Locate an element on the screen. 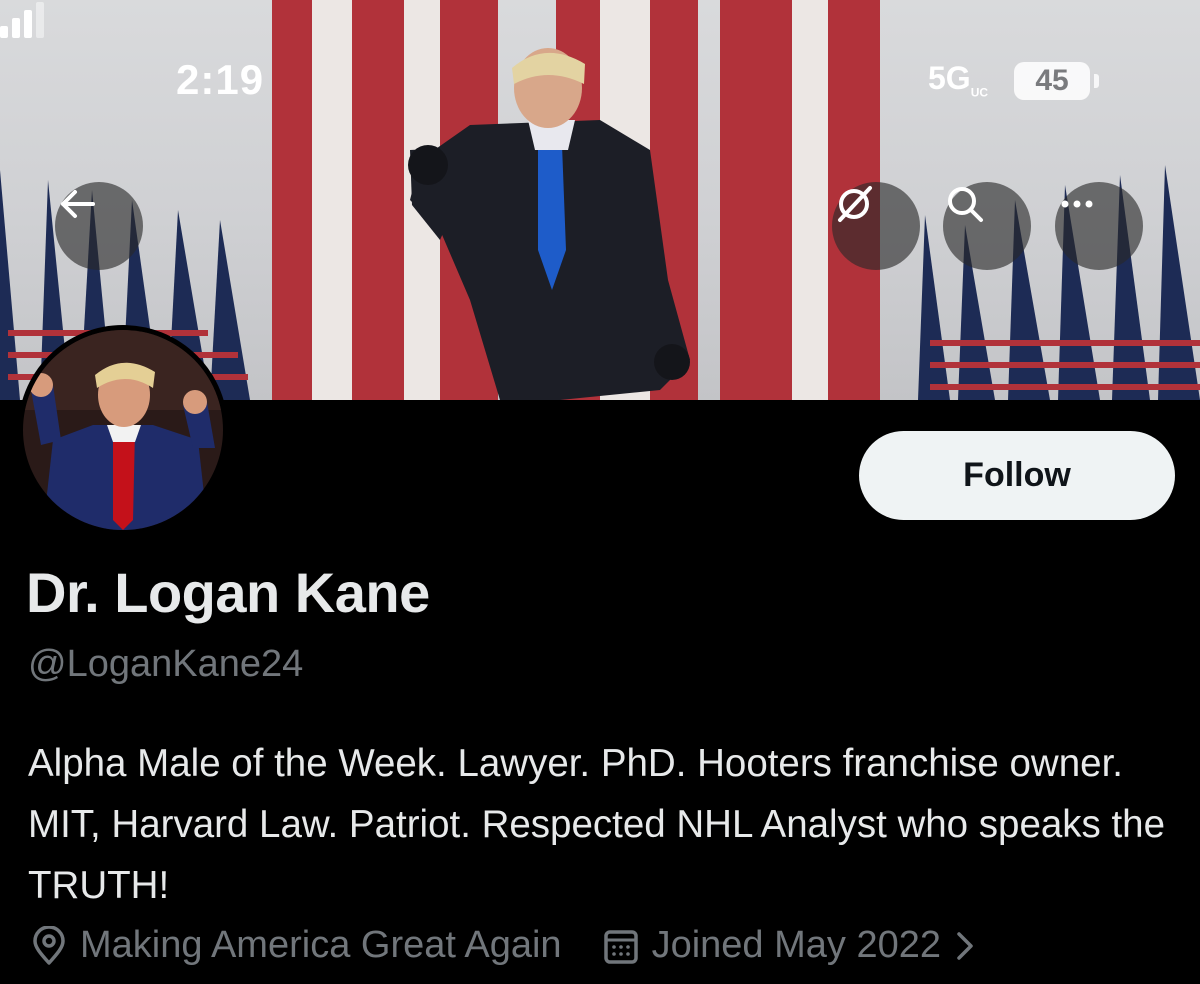 Image resolution: width=1200 pixels, height=984 pixels. more-options-button is located at coordinates (1099, 226).